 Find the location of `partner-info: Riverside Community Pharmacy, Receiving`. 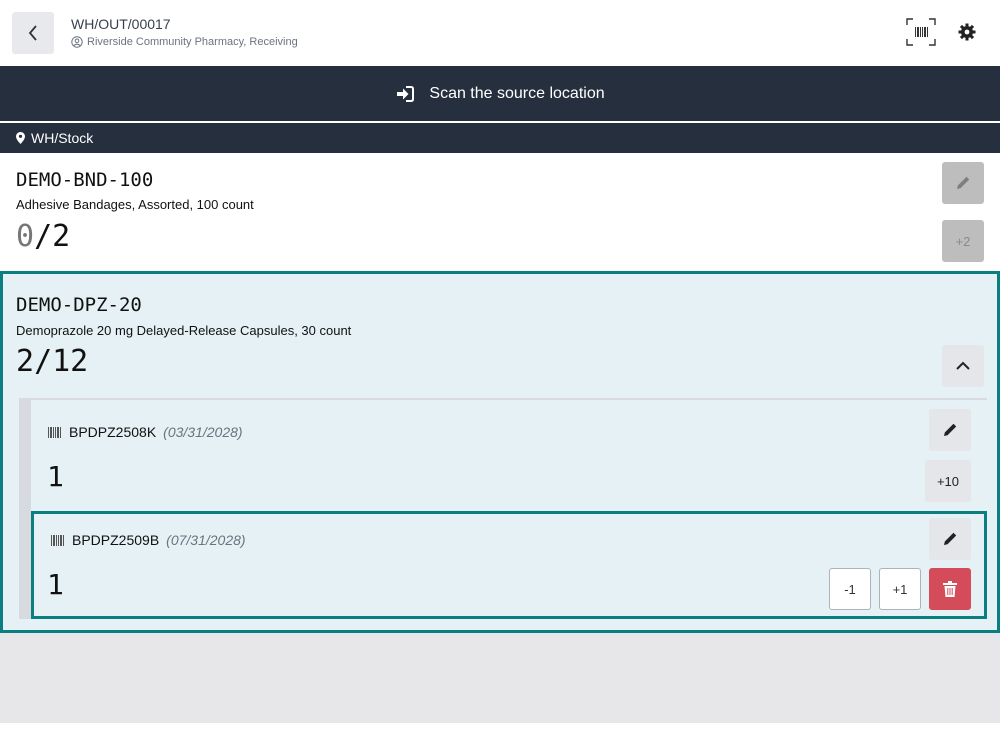

partner-info: Riverside Community Pharmacy, Receiving is located at coordinates (184, 42).